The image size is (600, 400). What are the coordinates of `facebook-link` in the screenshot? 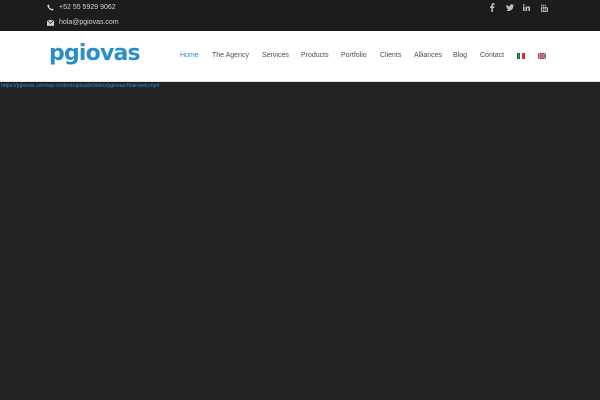 It's located at (492, 7).